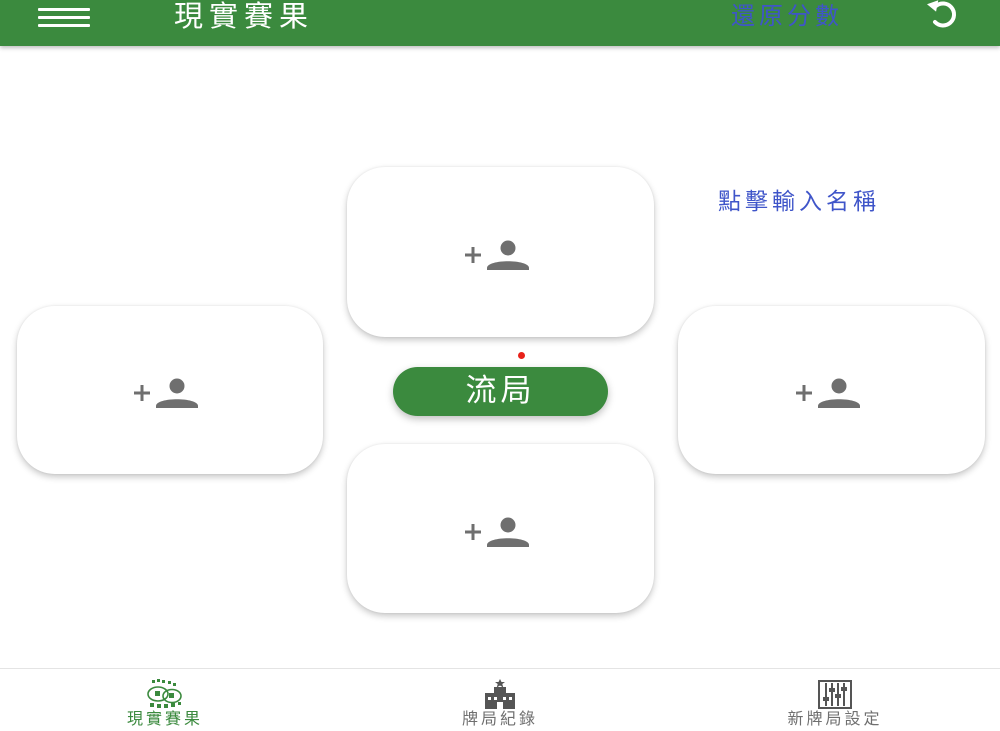  Describe the element at coordinates (499, 718) in the screenshot. I see `nav-label-game-records: 牌局紀錄` at that location.